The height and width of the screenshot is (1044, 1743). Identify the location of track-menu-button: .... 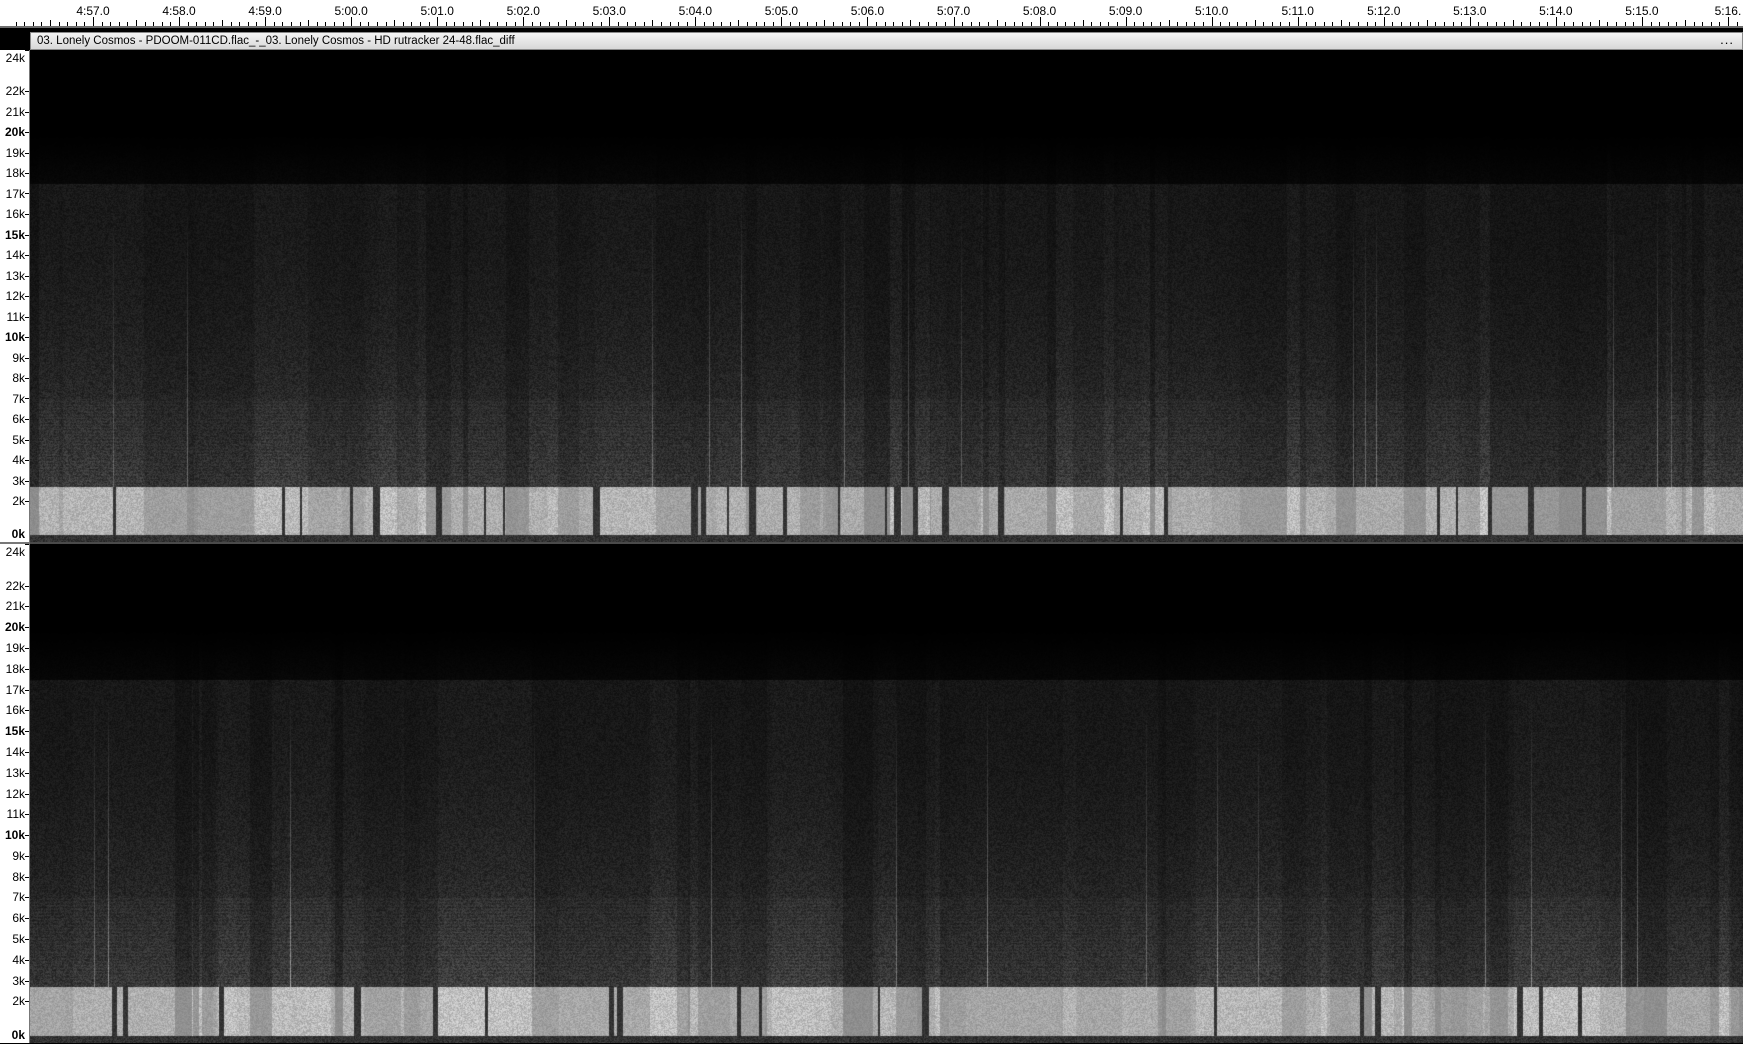
(1727, 40).